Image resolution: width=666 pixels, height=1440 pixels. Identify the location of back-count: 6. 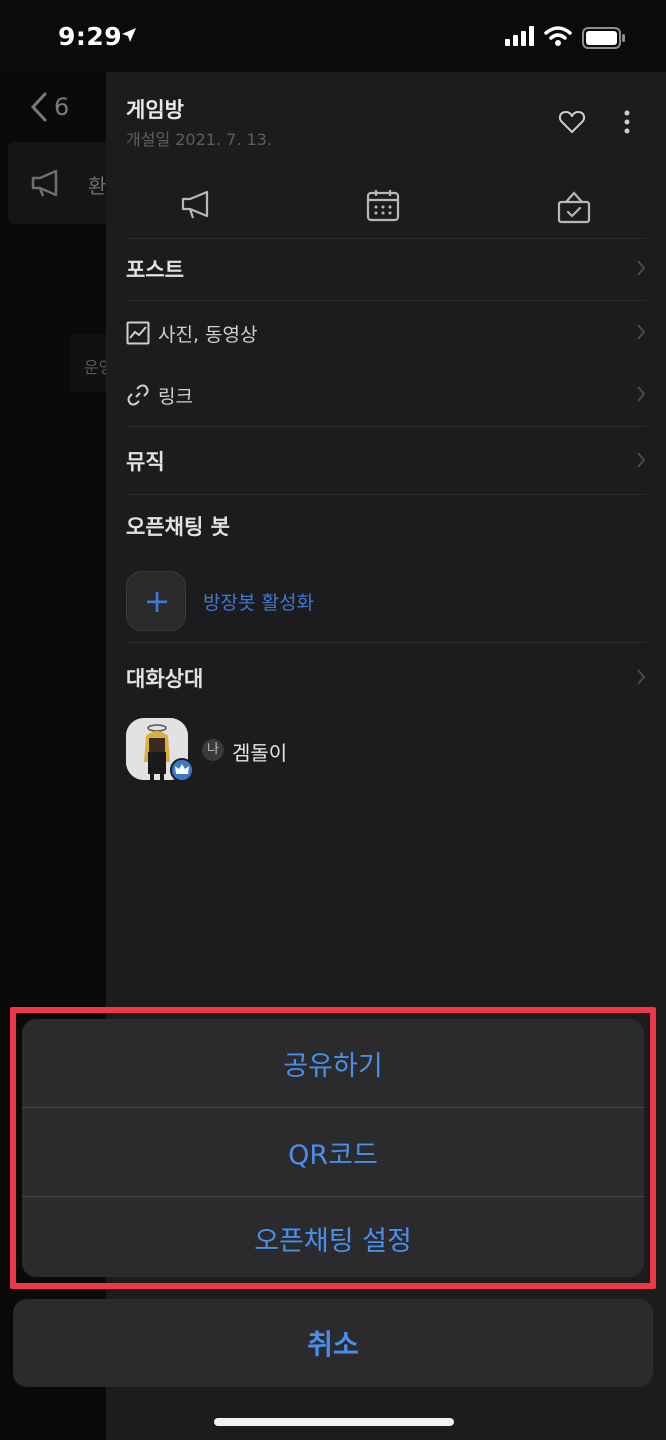
(62, 107).